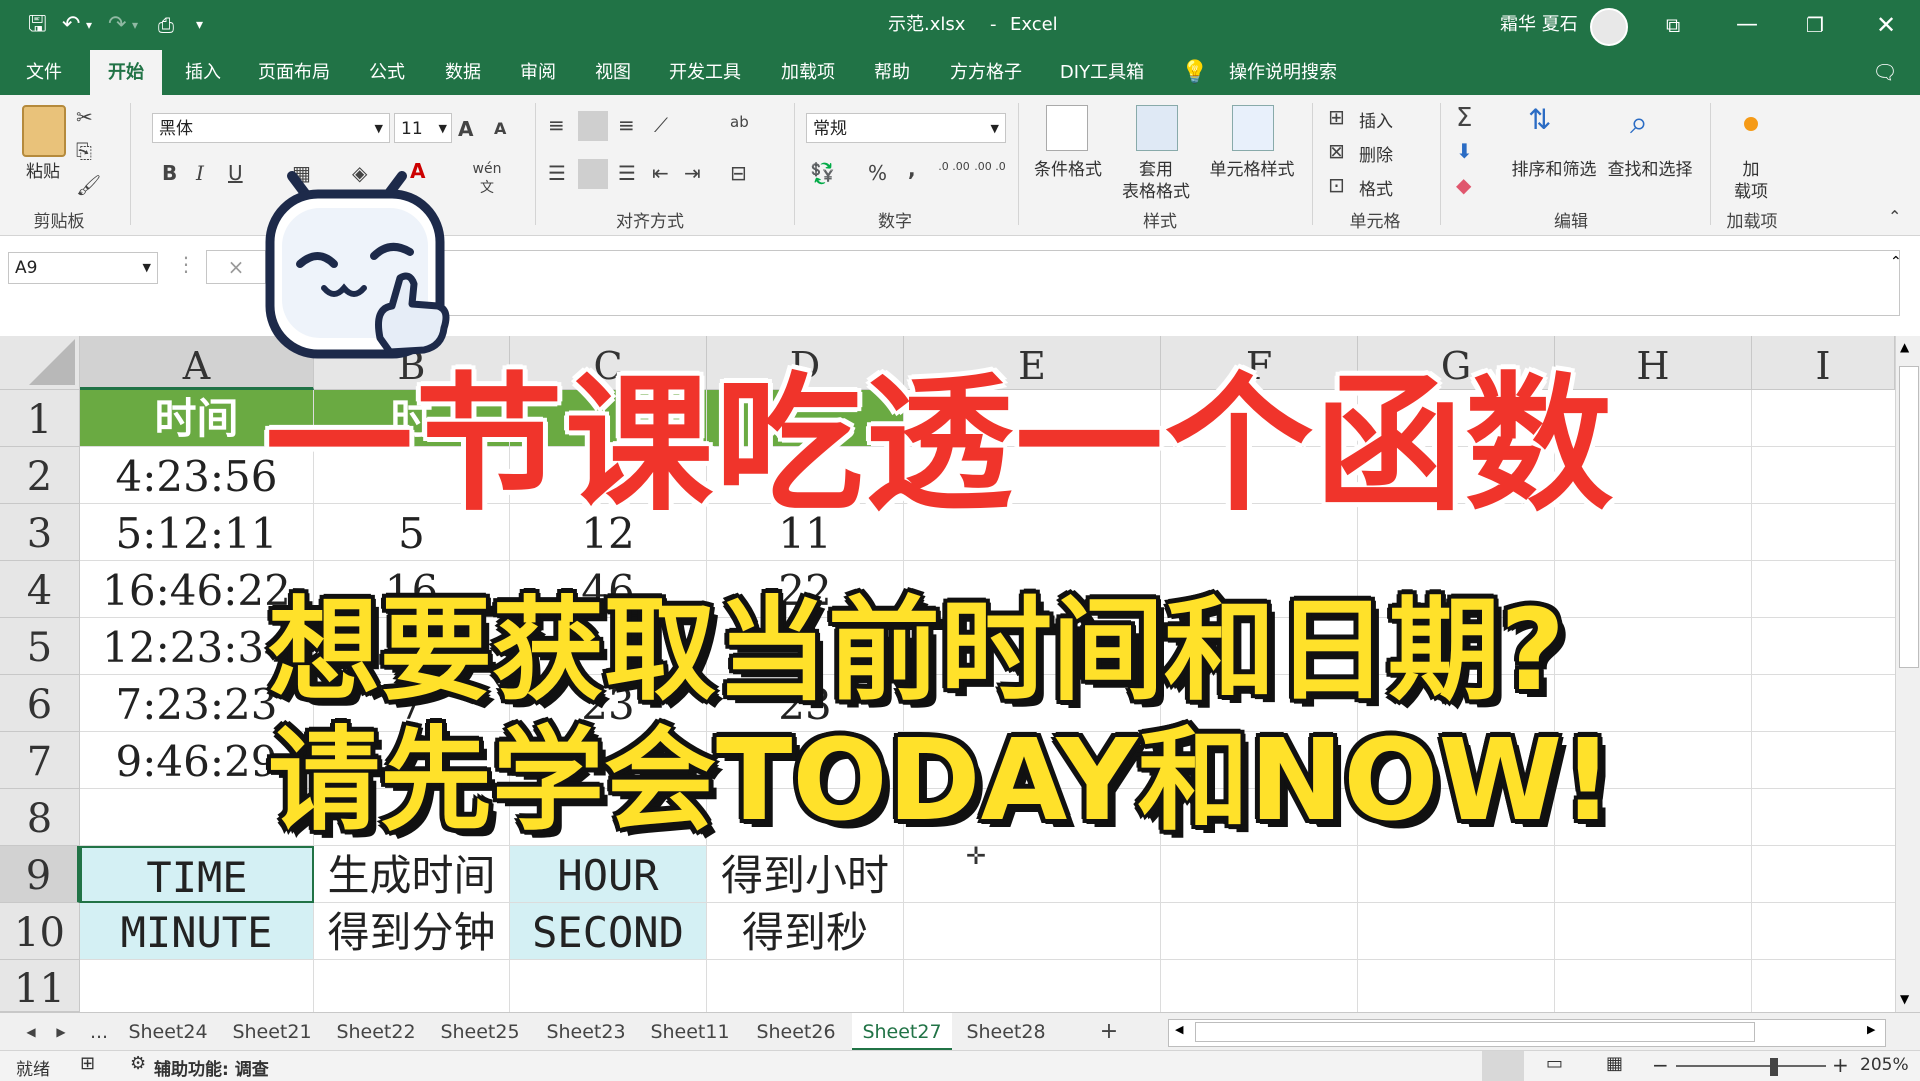 The width and height of the screenshot is (1920, 1081). I want to click on tab-sheet24: Sheet24, so click(168, 1032).